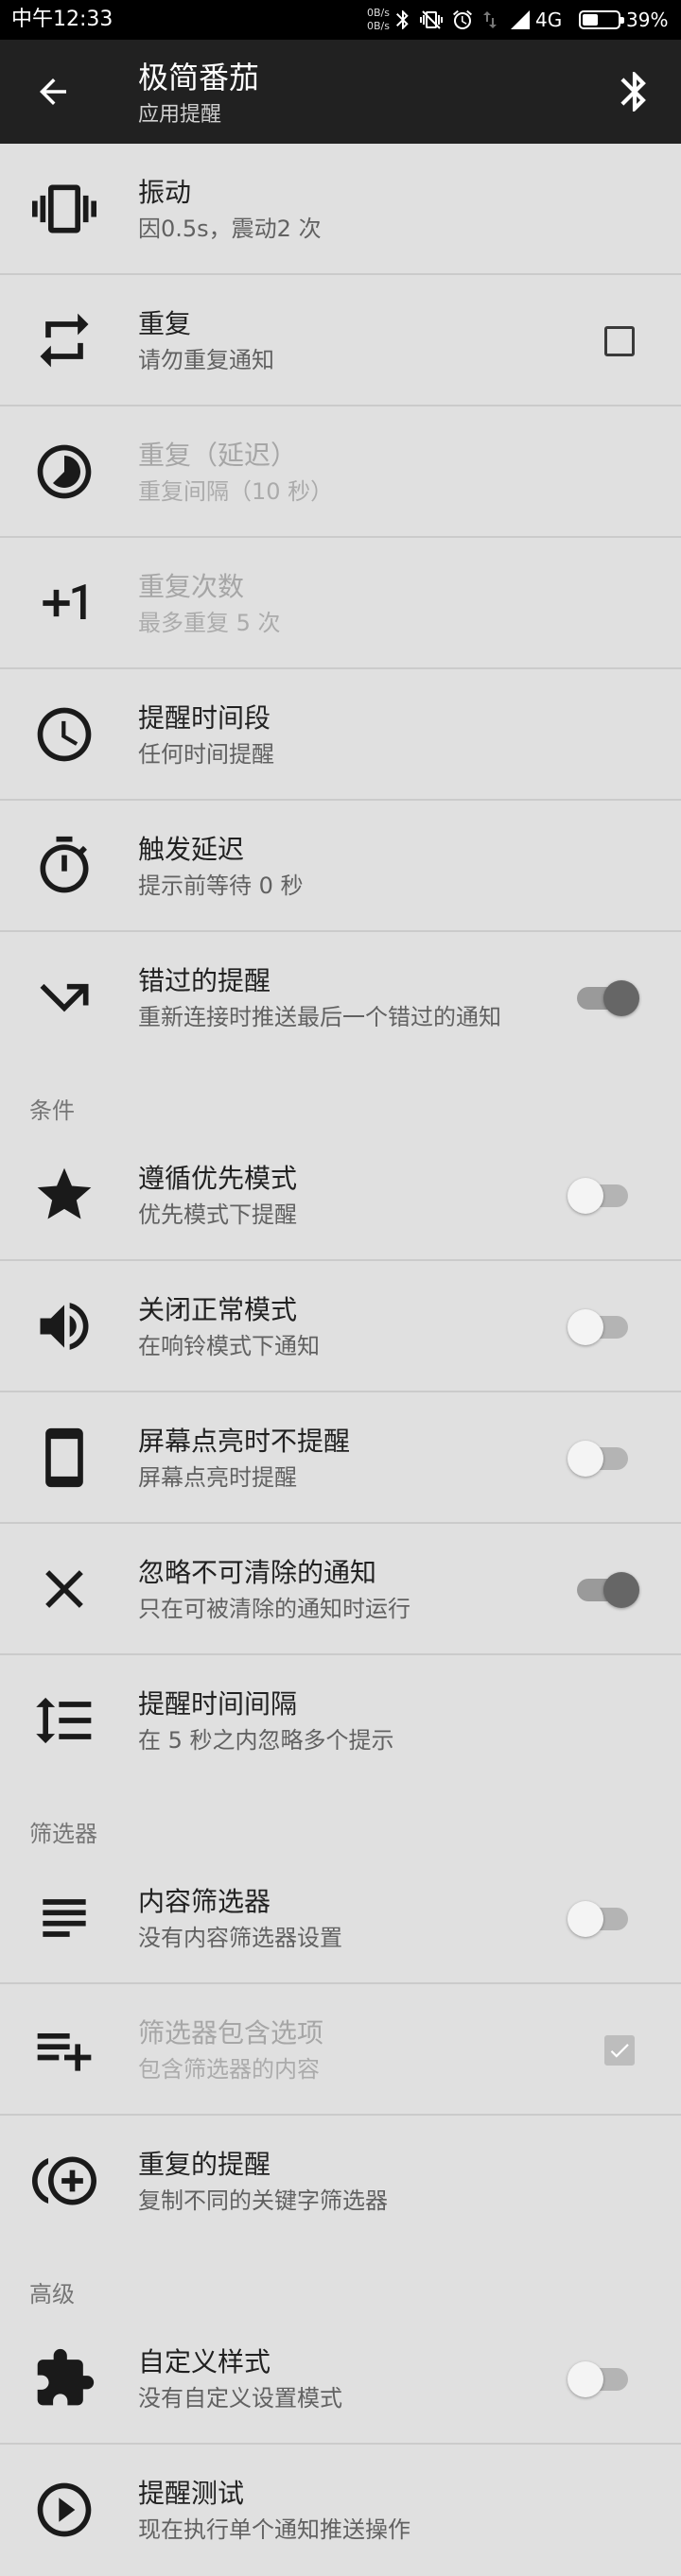  Describe the element at coordinates (240, 2398) in the screenshot. I see `pref-summary: 没有自定义设置模式` at that location.